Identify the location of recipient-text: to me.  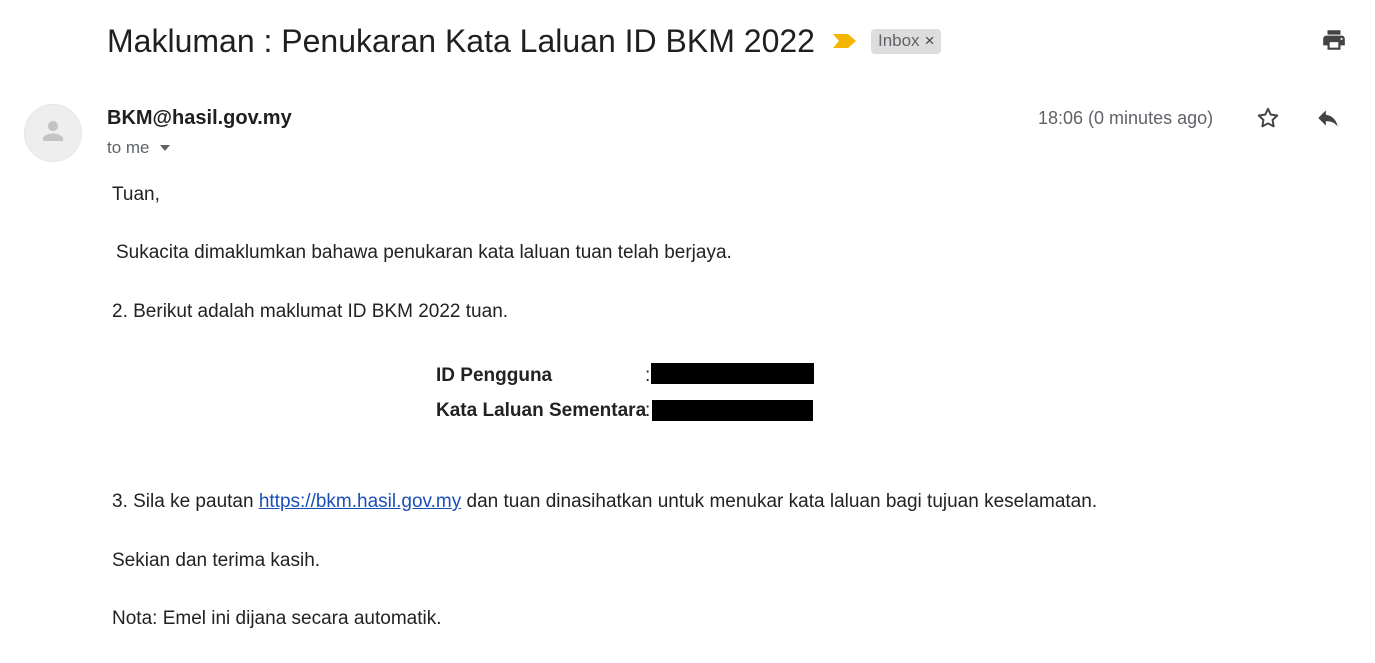
(128, 147).